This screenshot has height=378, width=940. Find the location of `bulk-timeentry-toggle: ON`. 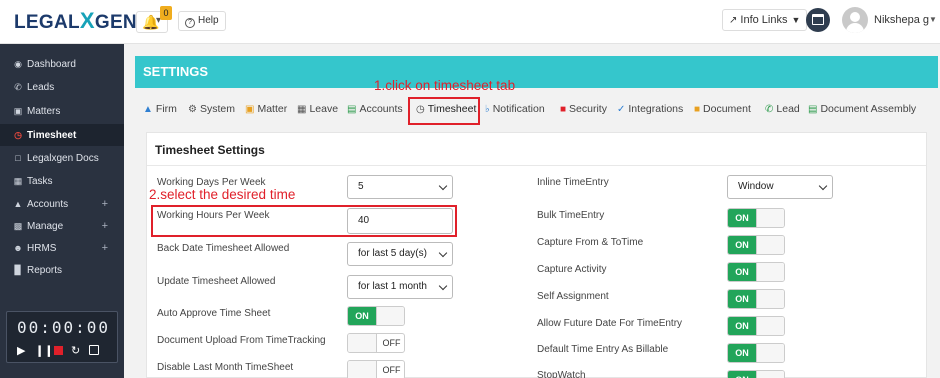

bulk-timeentry-toggle: ON is located at coordinates (756, 218).